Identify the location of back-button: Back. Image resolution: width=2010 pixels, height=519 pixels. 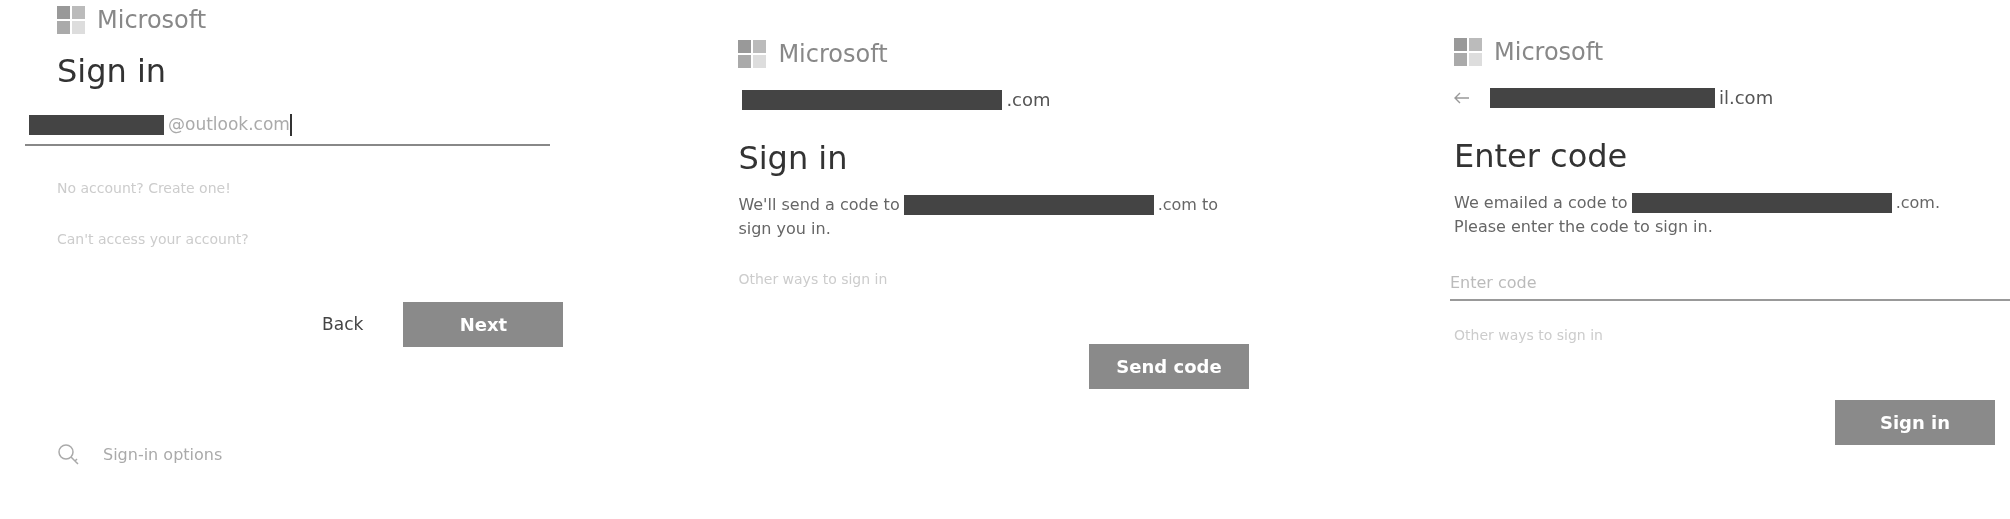
(343, 324).